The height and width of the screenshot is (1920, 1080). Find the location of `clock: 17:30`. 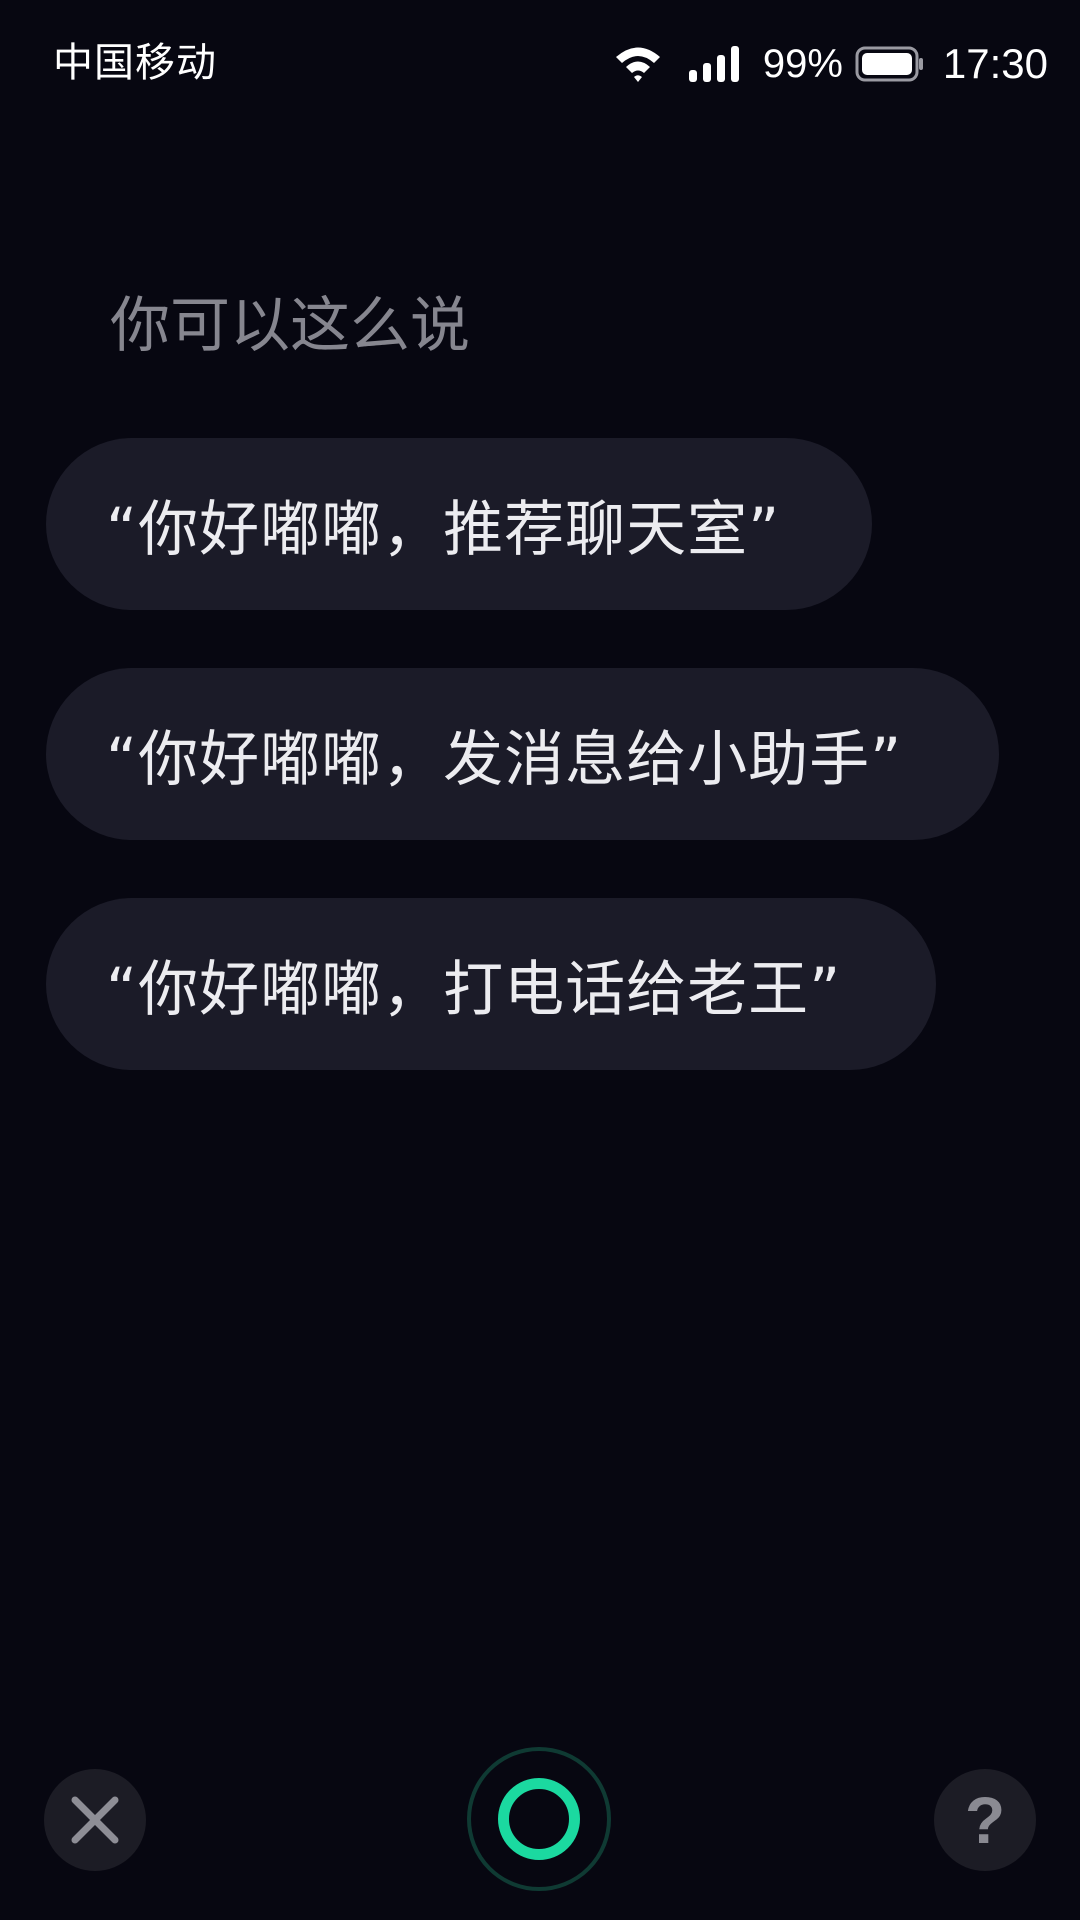

clock: 17:30 is located at coordinates (995, 63).